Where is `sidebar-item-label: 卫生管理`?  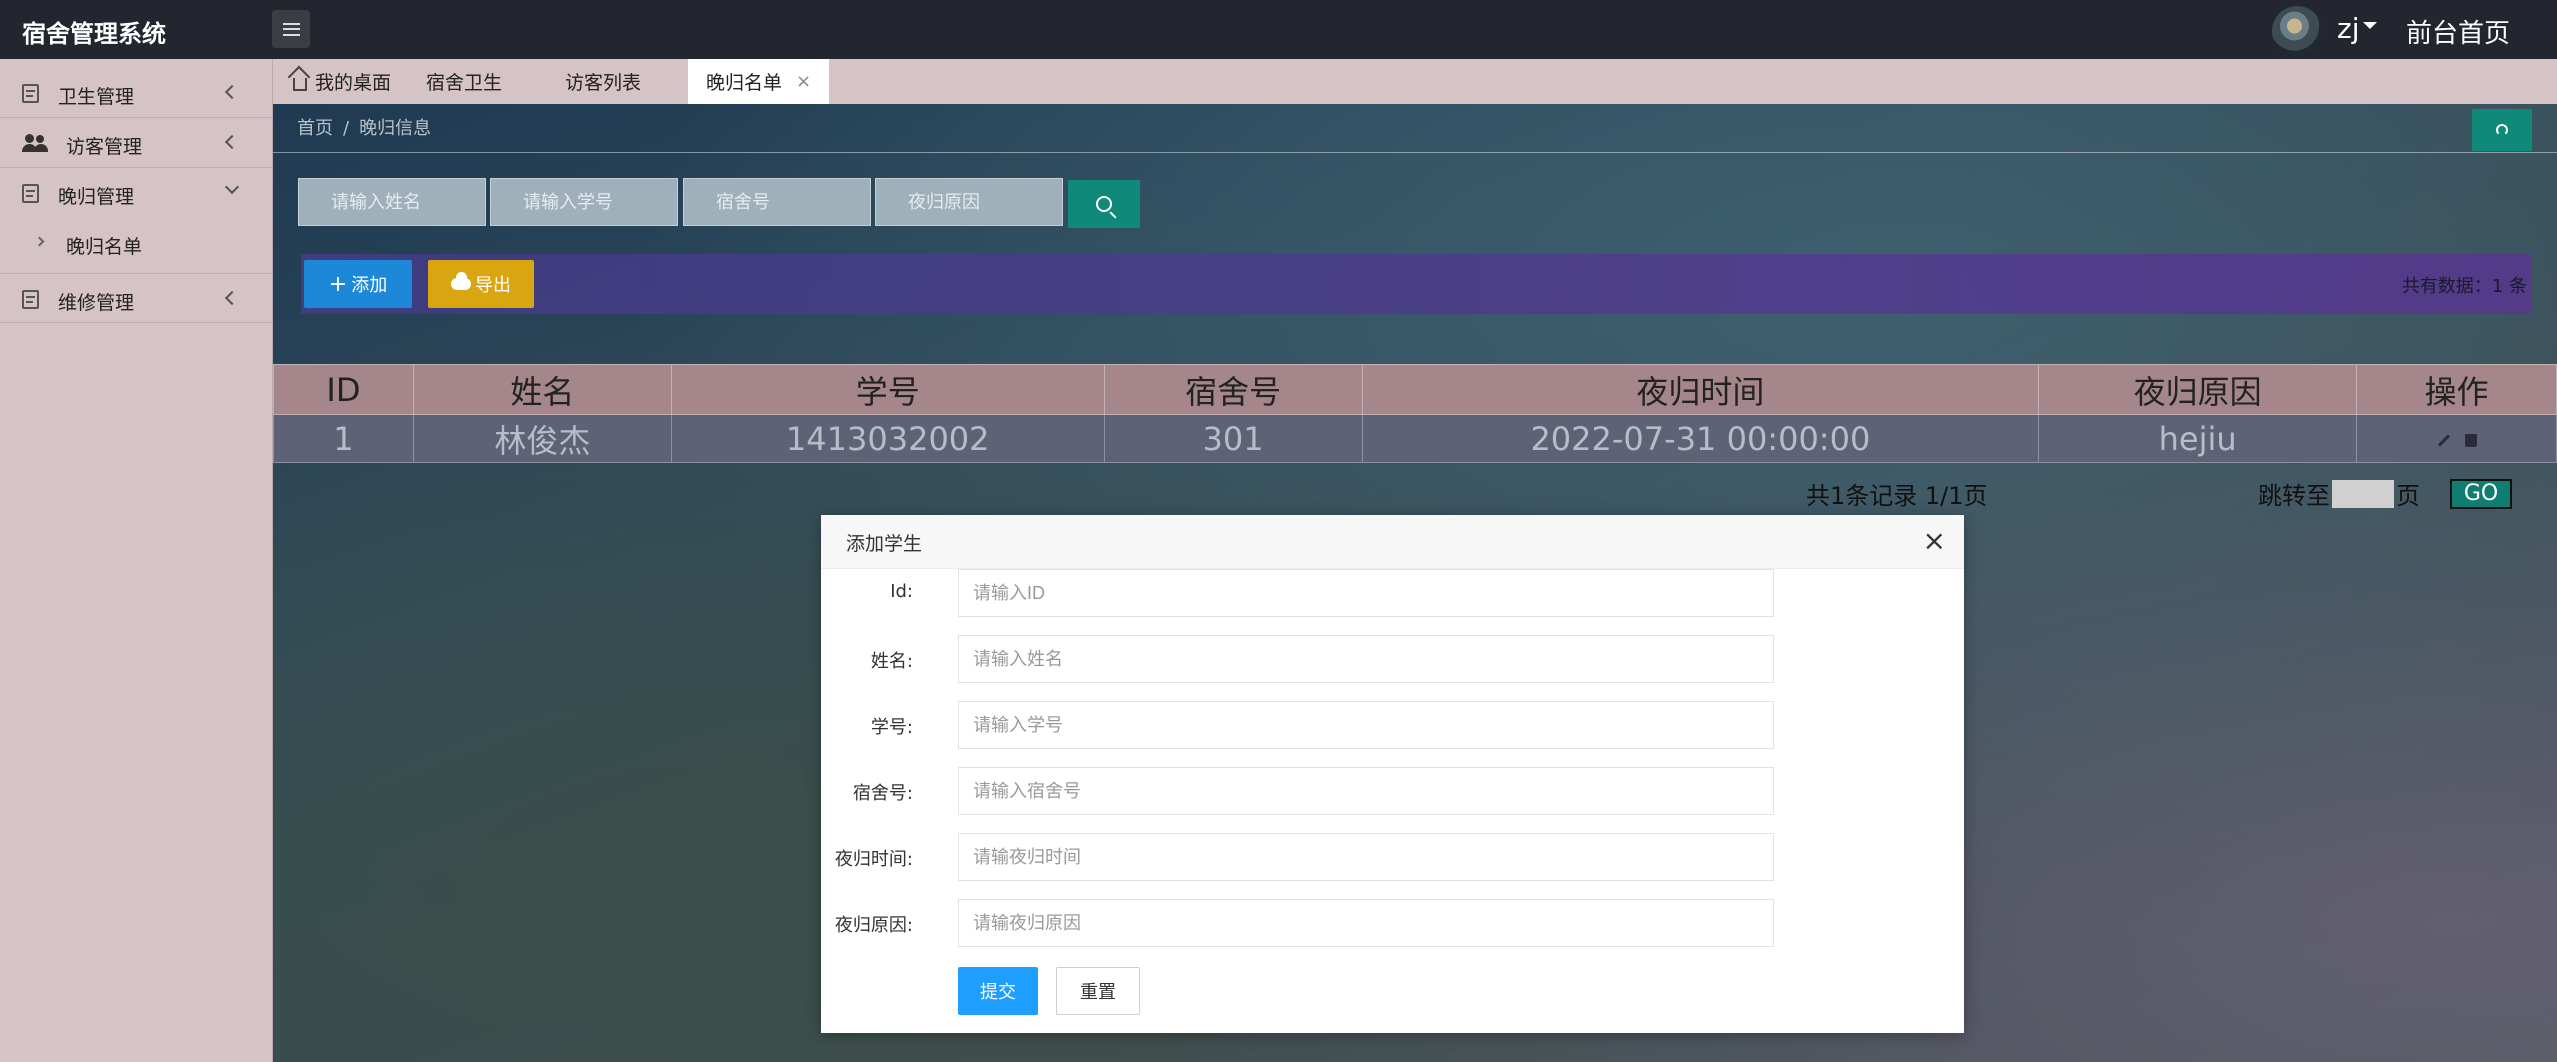 sidebar-item-label: 卫生管理 is located at coordinates (96, 97).